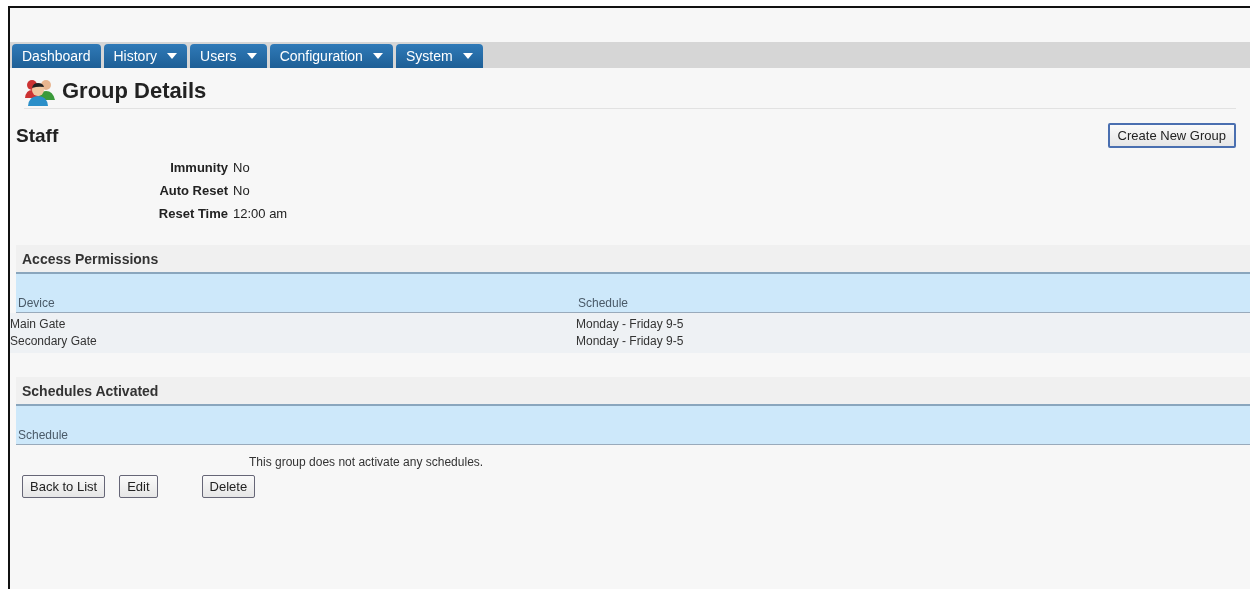 The image size is (1255, 589). What do you see at coordinates (1171, 135) in the screenshot?
I see `create-new-group-button: Create New Group` at bounding box center [1171, 135].